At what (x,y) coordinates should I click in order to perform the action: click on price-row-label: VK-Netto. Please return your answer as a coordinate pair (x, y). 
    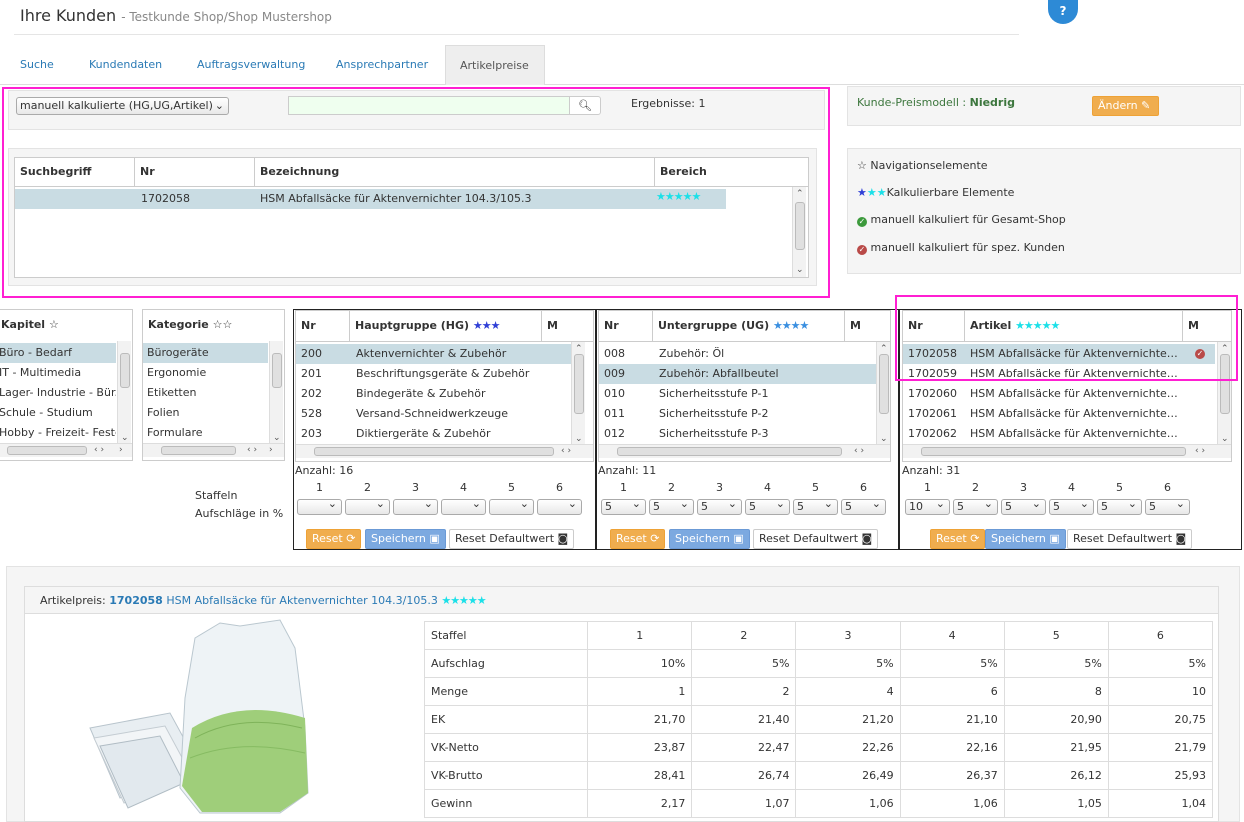
    Looking at the image, I should click on (506, 747).